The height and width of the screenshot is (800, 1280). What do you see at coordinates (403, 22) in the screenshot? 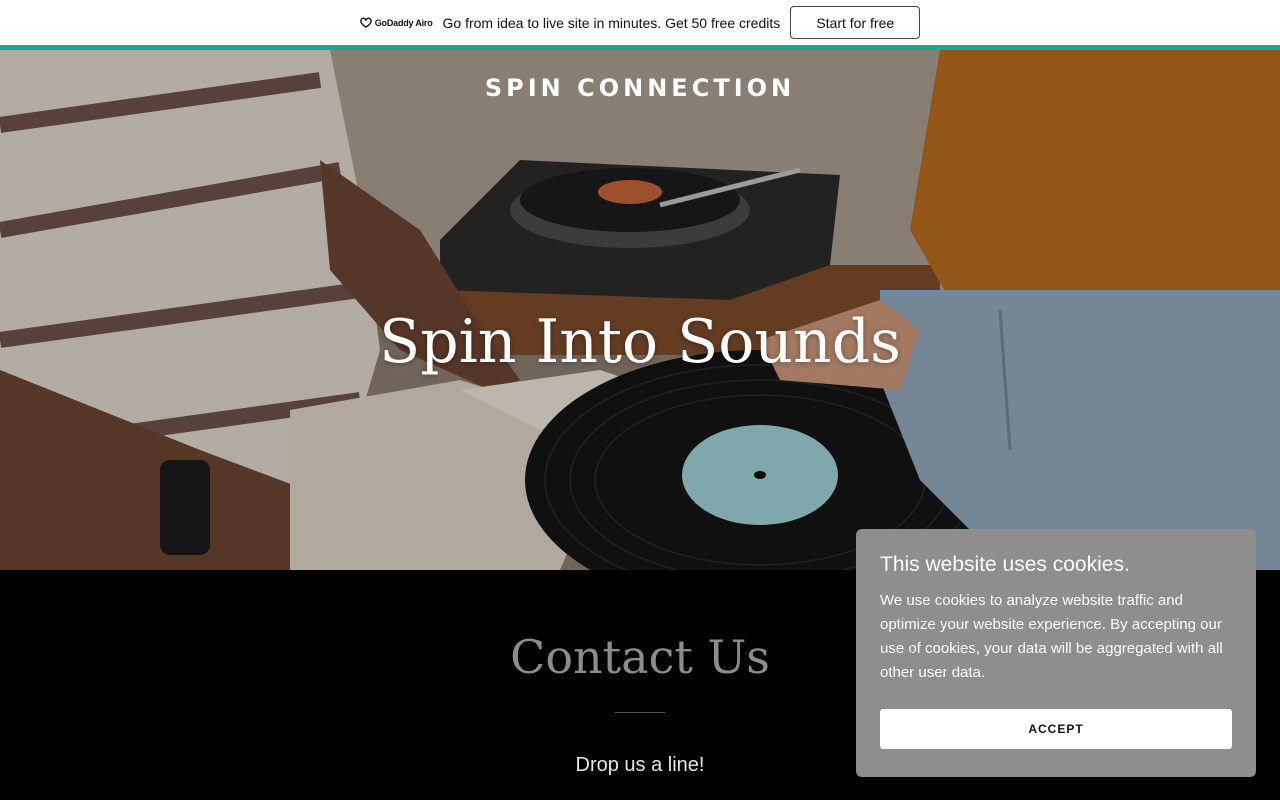
I see `godaddy-logo-text: GoDaddy Airo` at bounding box center [403, 22].